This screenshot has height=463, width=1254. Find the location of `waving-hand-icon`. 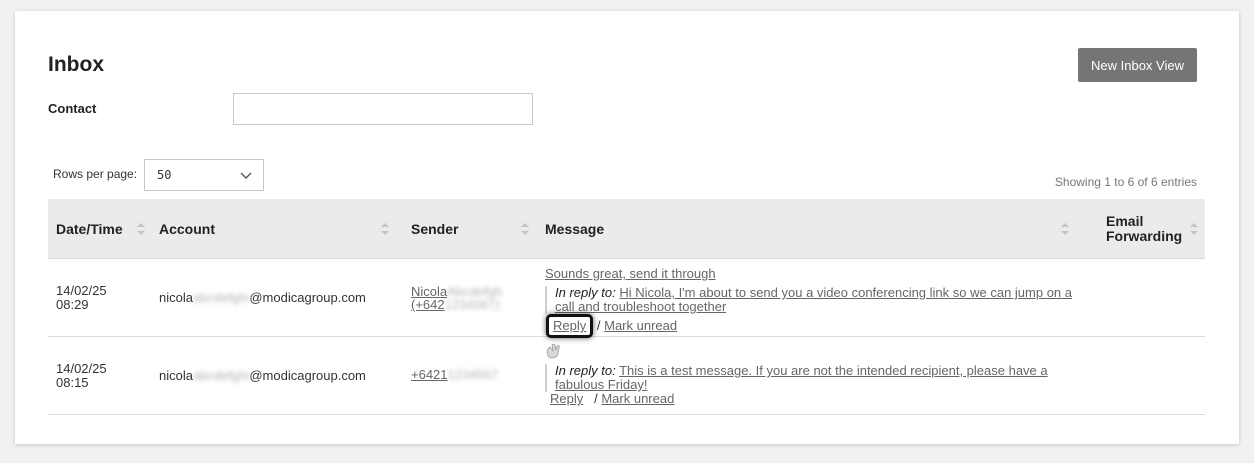

waving-hand-icon is located at coordinates (554, 351).